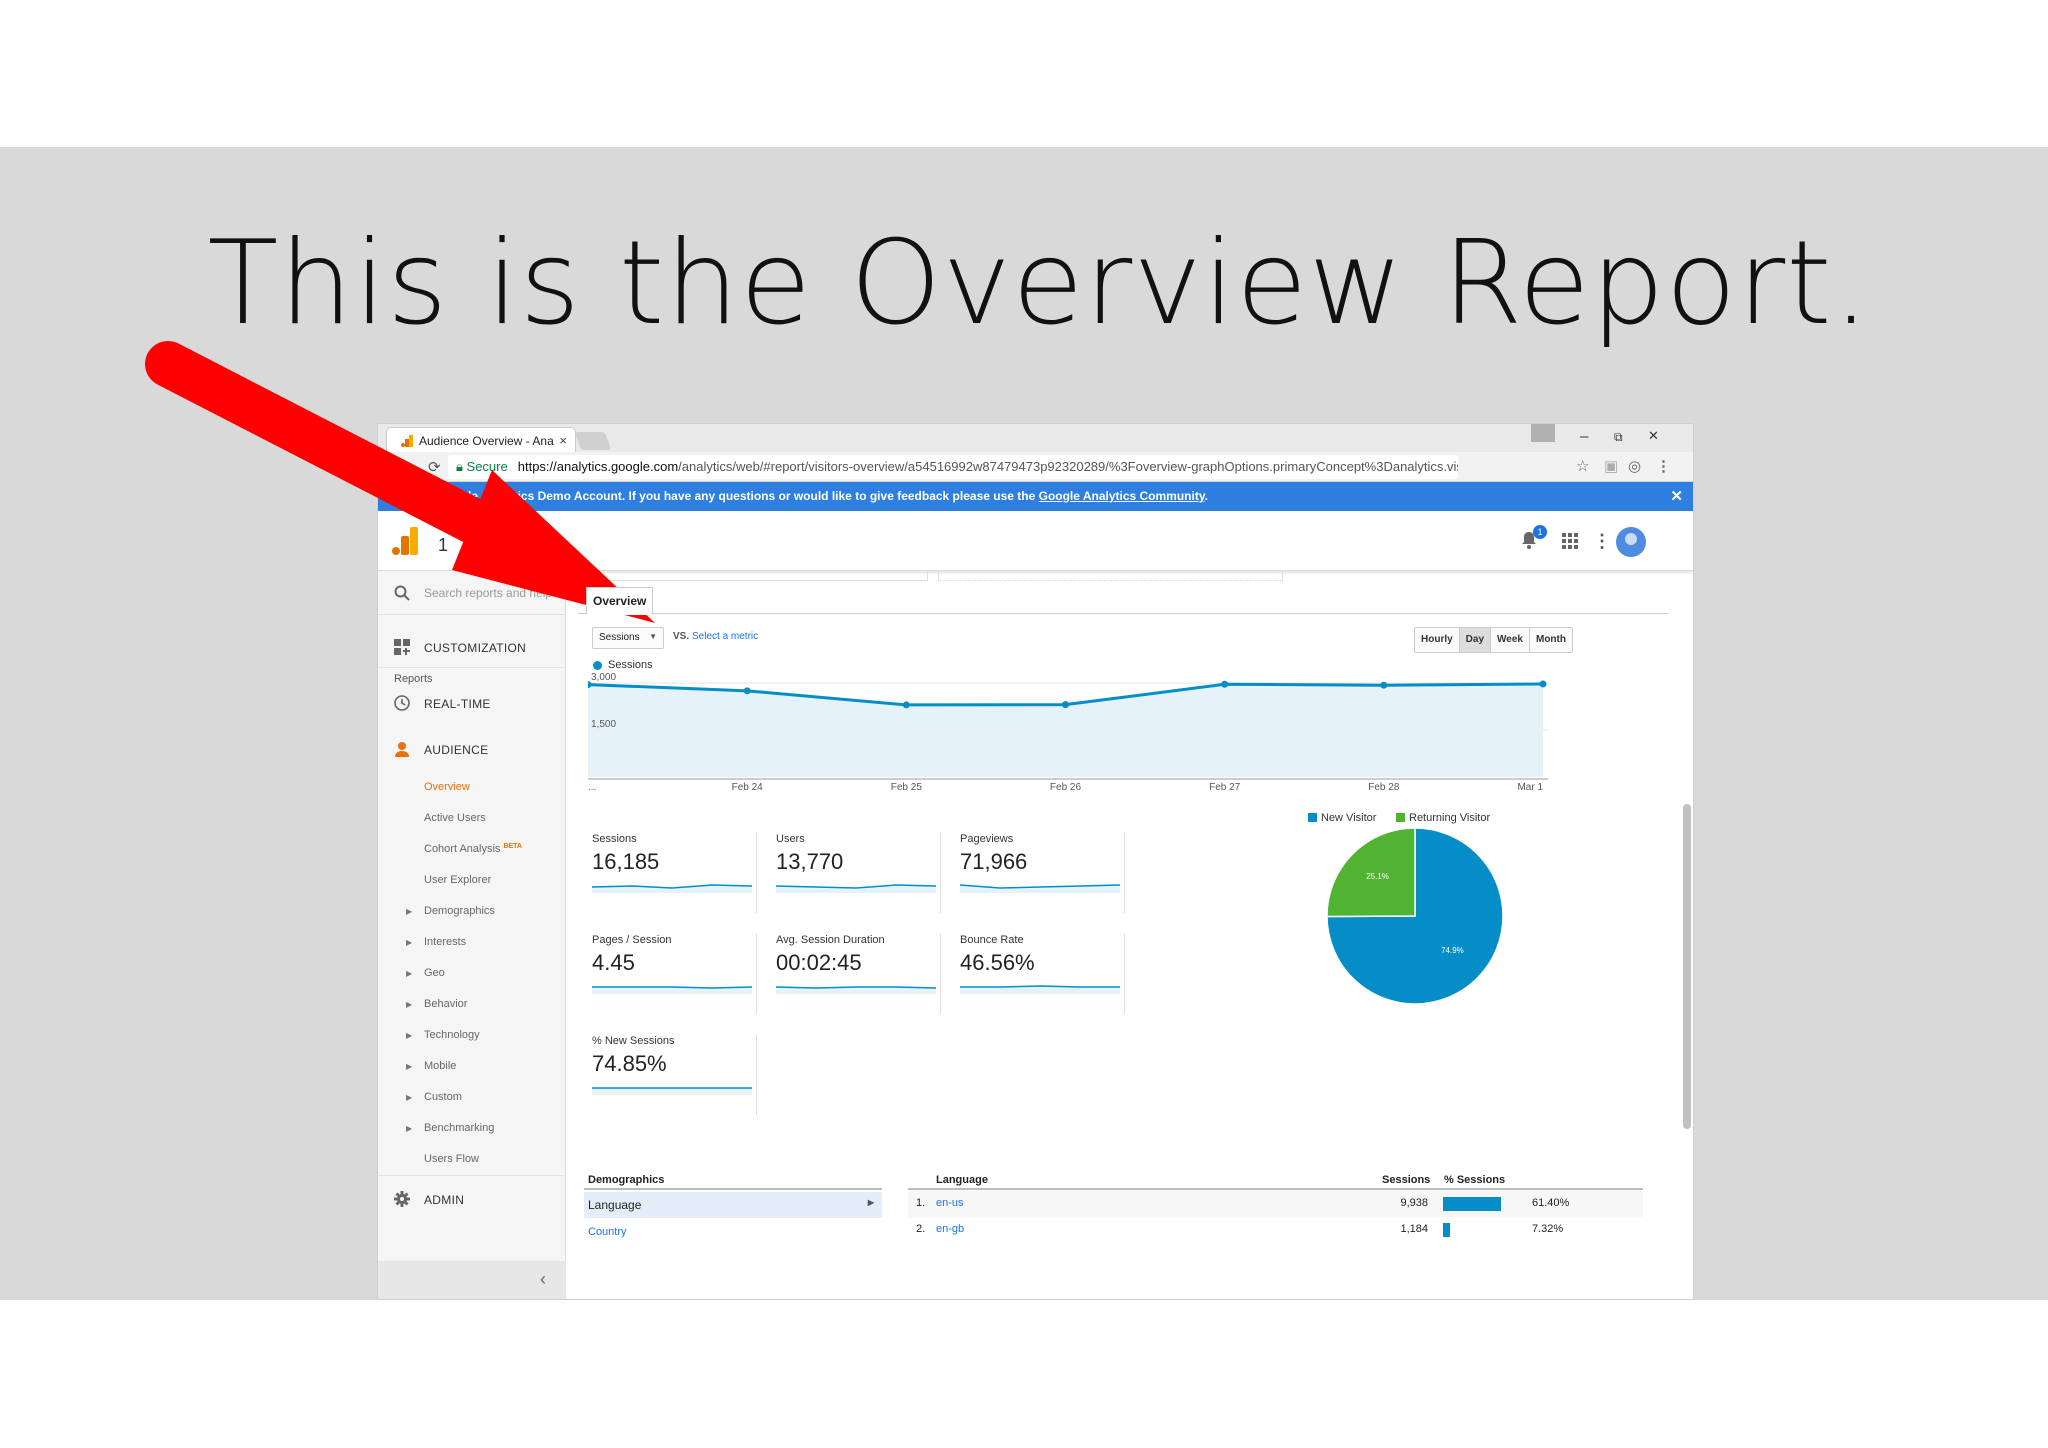 This screenshot has height=1448, width=2048. What do you see at coordinates (440, 1066) in the screenshot?
I see `sidebar-item-mobile: Mobile` at bounding box center [440, 1066].